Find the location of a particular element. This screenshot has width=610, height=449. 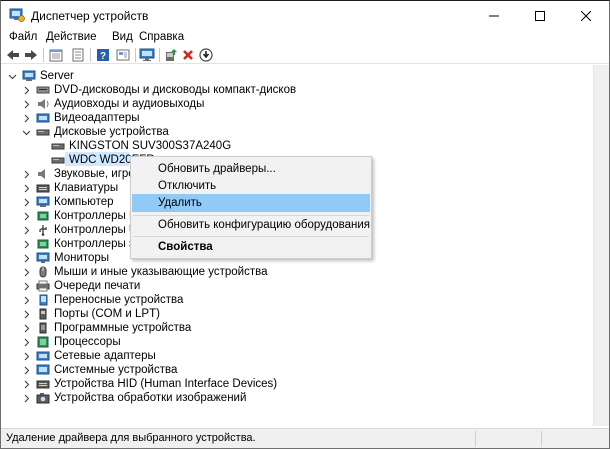

tree-node-label: Переносные устройства is located at coordinates (119, 300).